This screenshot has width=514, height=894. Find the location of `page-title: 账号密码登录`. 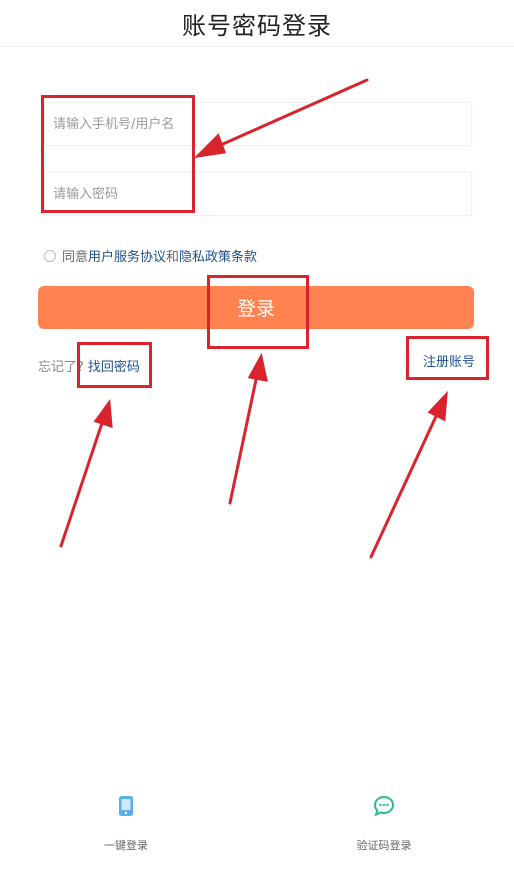

page-title: 账号密码登录 is located at coordinates (257, 26).